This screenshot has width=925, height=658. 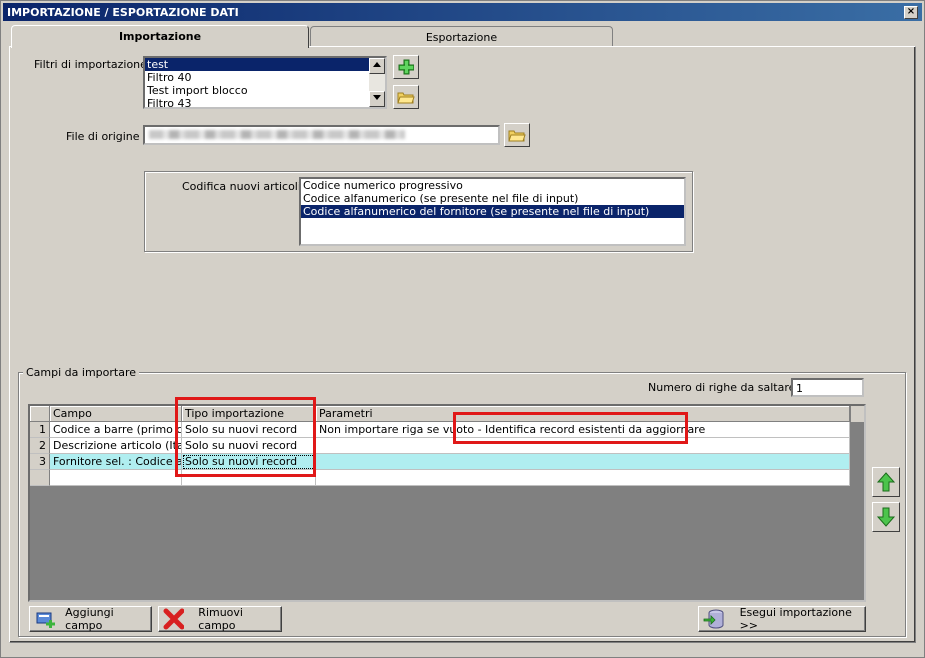 What do you see at coordinates (40, 414) in the screenshot?
I see `grid-corner` at bounding box center [40, 414].